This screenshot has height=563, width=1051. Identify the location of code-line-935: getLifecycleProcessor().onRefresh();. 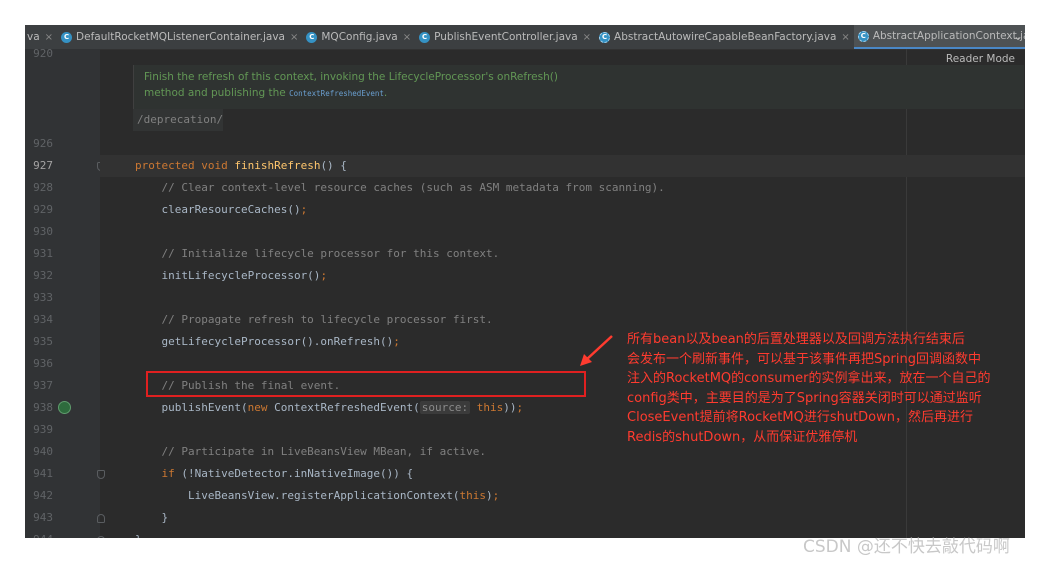
(267, 341).